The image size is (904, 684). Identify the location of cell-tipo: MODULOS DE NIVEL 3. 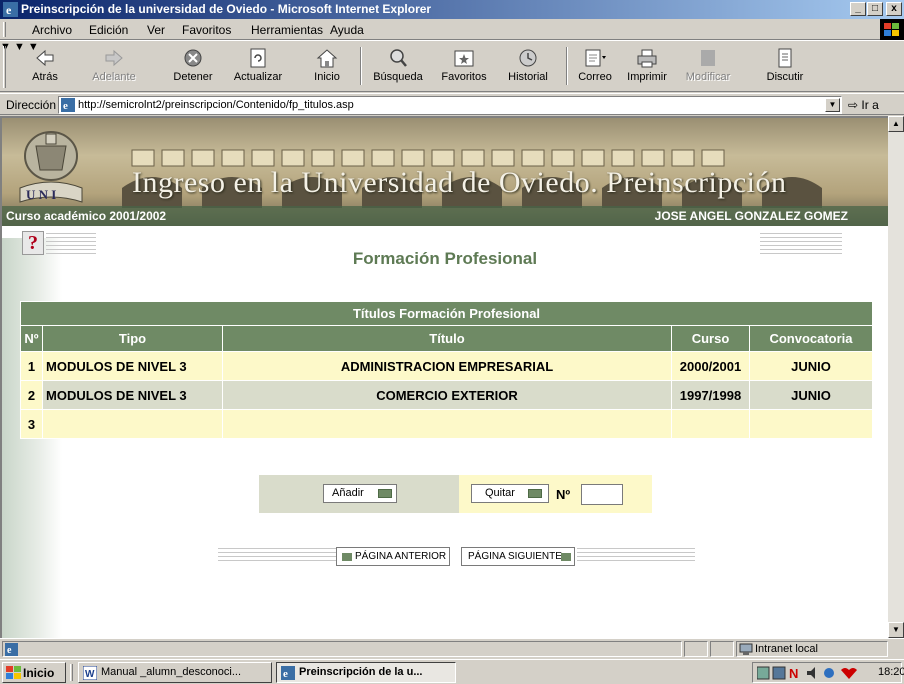
(132, 366).